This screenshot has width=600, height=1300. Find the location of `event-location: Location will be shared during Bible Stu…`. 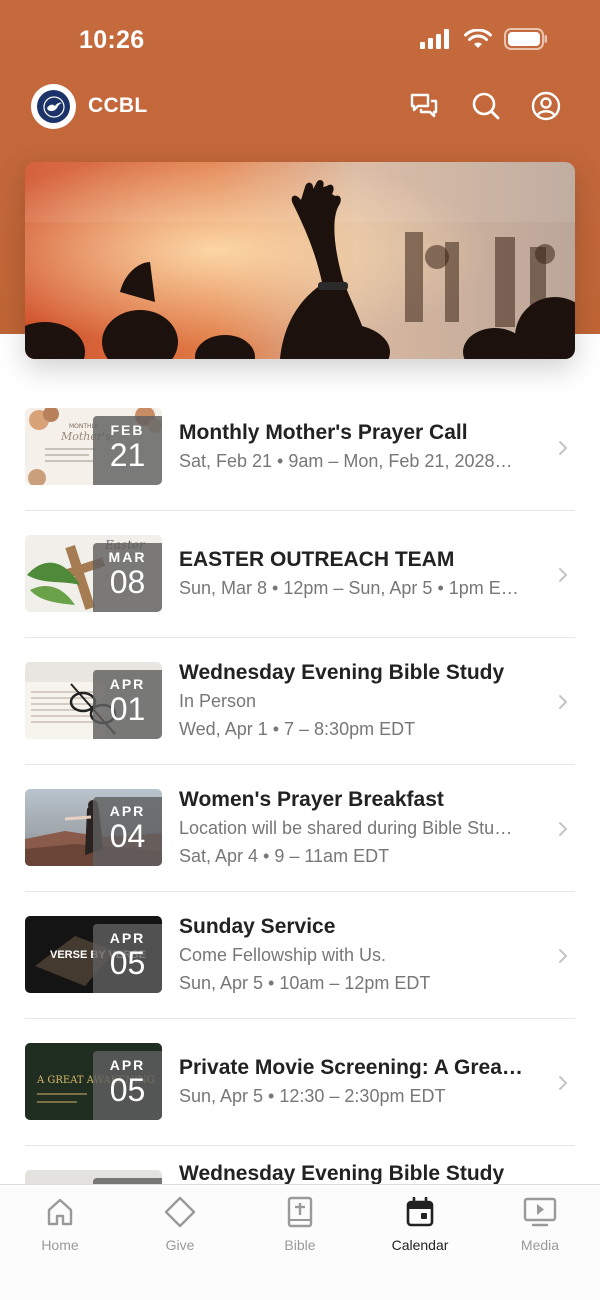

event-location: Location will be shared during Bible Stu… is located at coordinates (346, 828).